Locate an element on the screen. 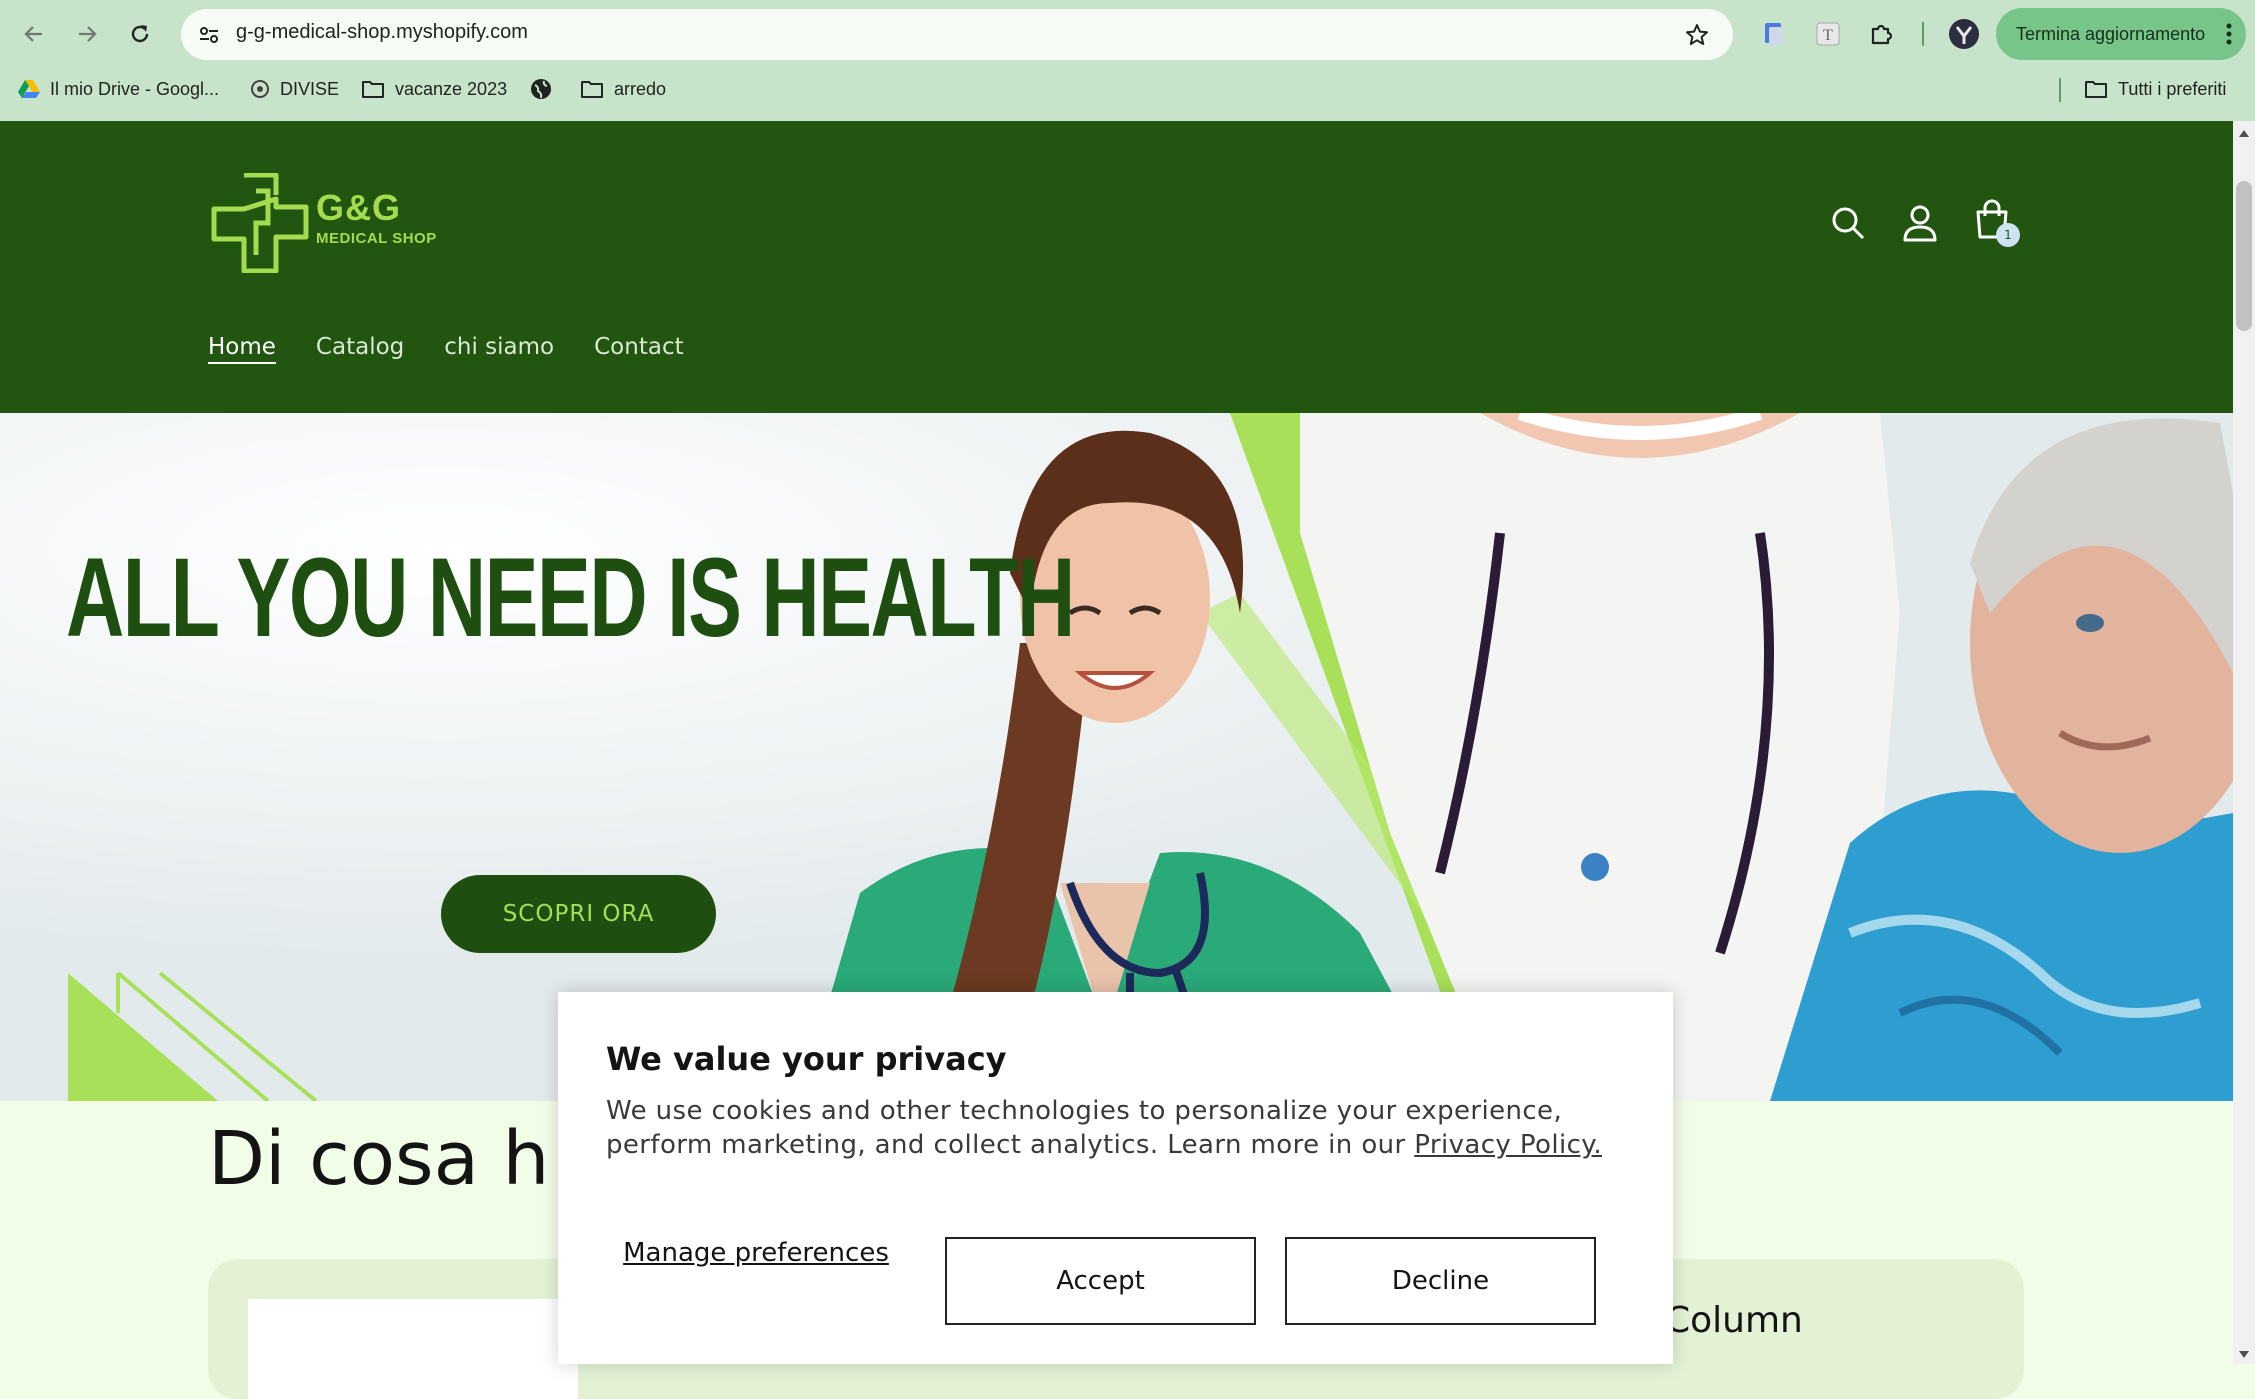 This screenshot has height=1399, width=2255. bookmark-arredo: arredo is located at coordinates (623, 89).